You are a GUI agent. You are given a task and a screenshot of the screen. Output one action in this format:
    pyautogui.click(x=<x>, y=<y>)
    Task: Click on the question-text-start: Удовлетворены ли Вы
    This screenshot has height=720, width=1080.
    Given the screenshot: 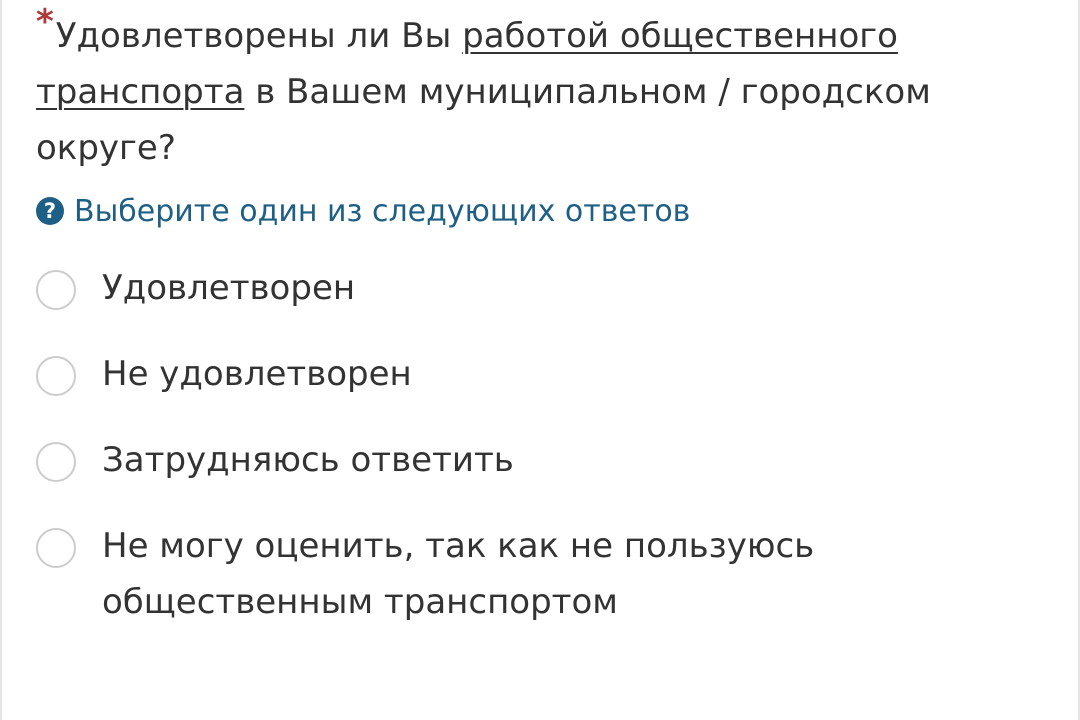 What is the action you would take?
    pyautogui.click(x=259, y=36)
    